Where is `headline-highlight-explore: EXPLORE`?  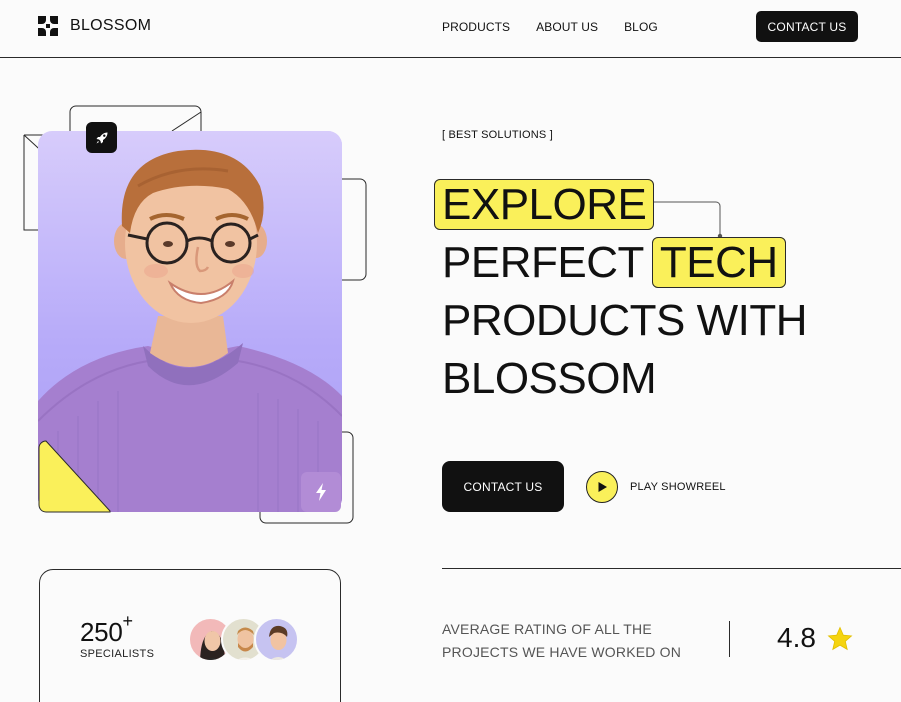 headline-highlight-explore: EXPLORE is located at coordinates (544, 204).